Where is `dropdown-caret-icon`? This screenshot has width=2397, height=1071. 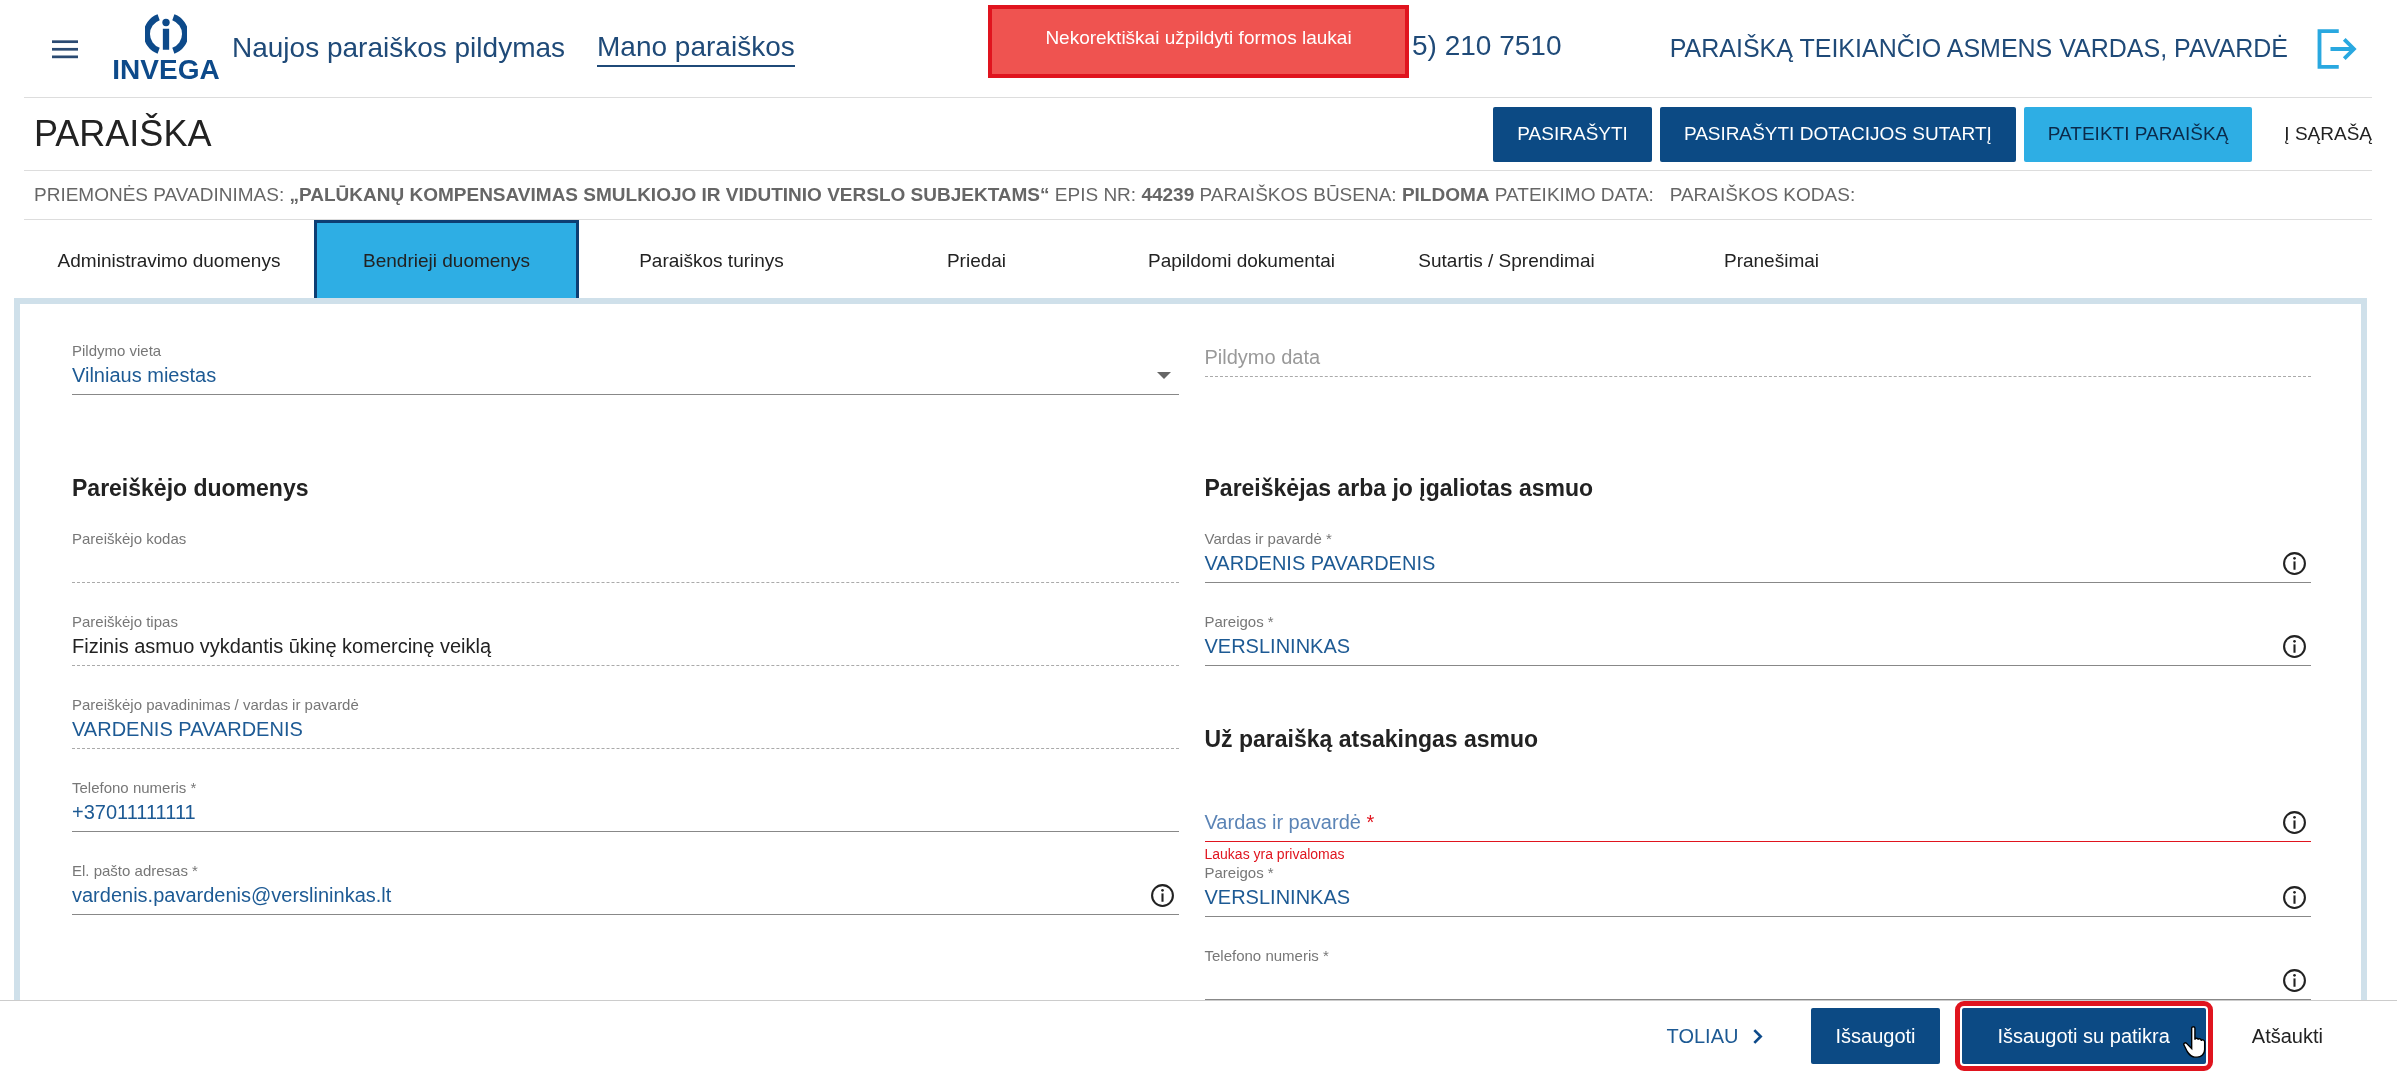 dropdown-caret-icon is located at coordinates (1163, 375).